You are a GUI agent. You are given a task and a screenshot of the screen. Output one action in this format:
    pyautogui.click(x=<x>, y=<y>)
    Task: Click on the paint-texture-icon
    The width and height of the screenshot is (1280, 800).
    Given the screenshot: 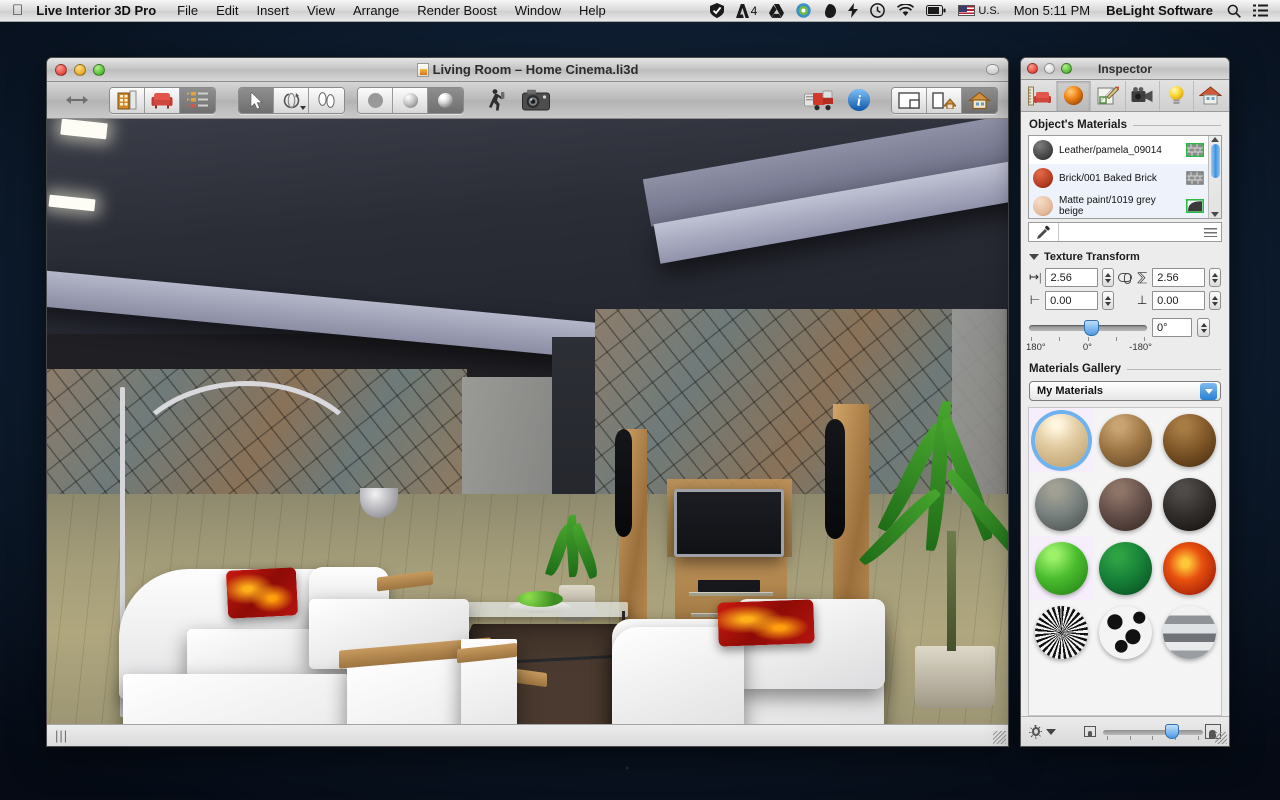 What is the action you would take?
    pyautogui.click(x=1195, y=206)
    